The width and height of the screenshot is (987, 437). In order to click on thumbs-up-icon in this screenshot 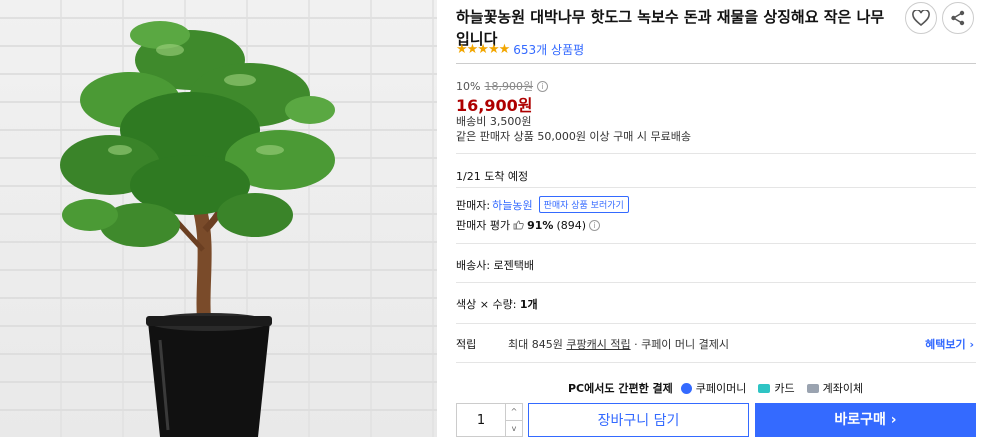, I will do `click(518, 225)`.